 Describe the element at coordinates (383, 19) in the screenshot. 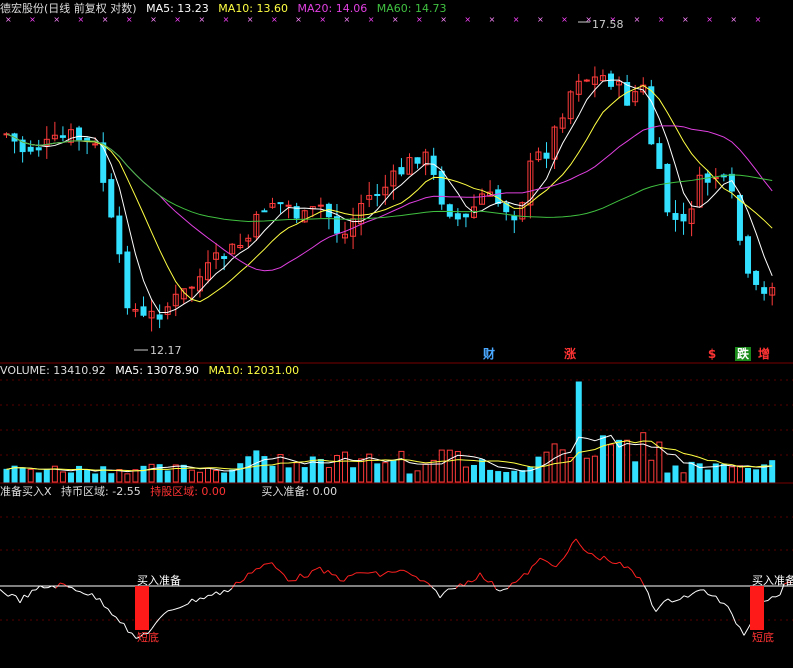

I see `top-markers: × × × × × × × × × × × × × × × × × × × × × × × × × × × × × × × ×` at that location.